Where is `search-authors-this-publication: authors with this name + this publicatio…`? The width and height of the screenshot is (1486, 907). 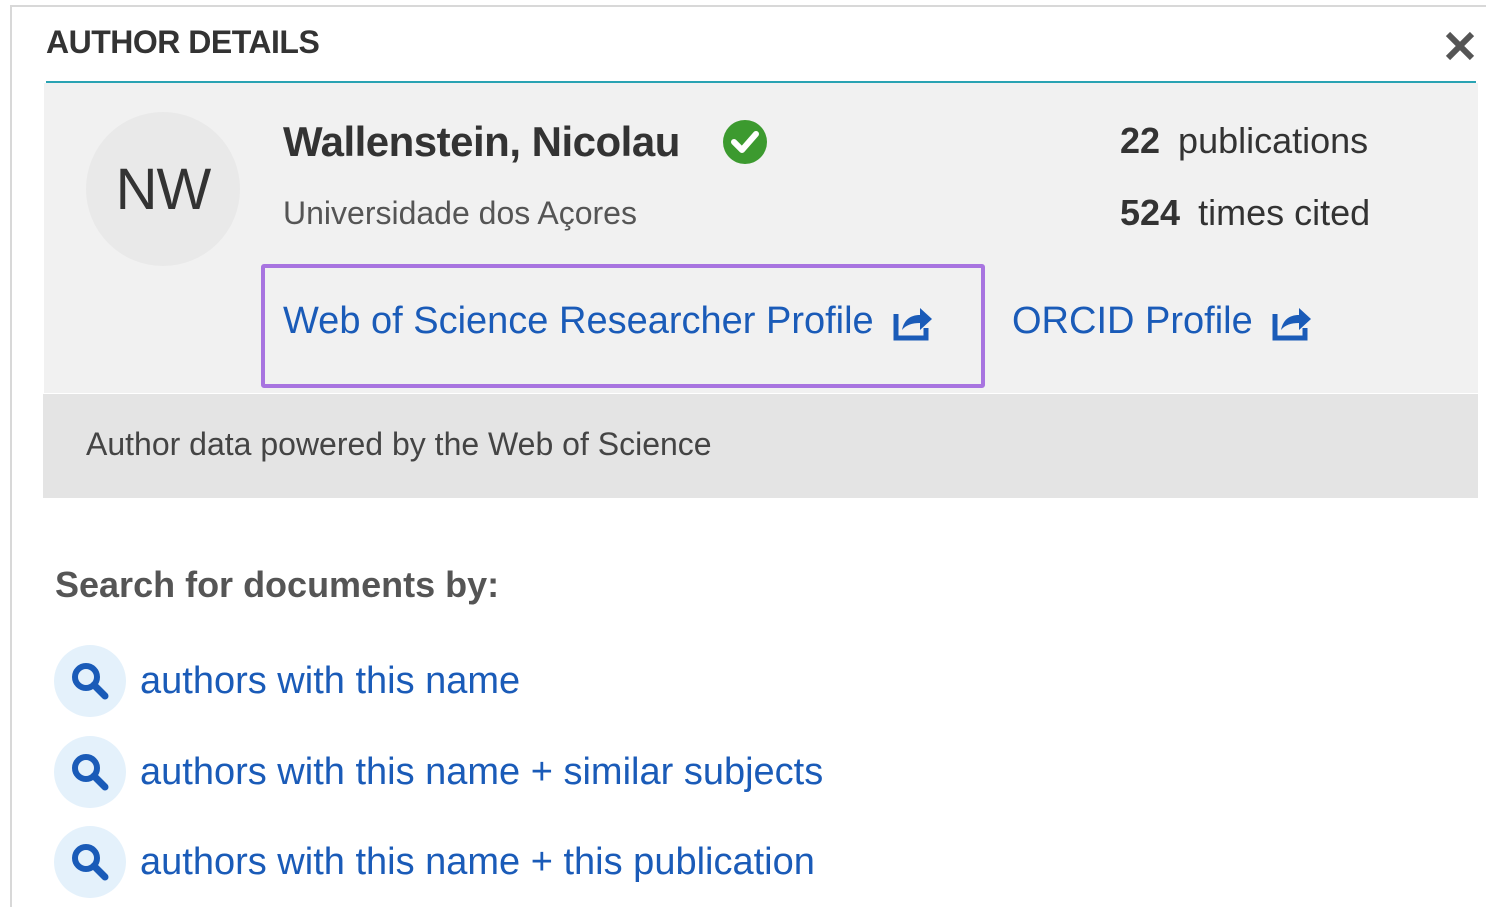
search-authors-this-publication: authors with this name + this publicatio… is located at coordinates (434, 862).